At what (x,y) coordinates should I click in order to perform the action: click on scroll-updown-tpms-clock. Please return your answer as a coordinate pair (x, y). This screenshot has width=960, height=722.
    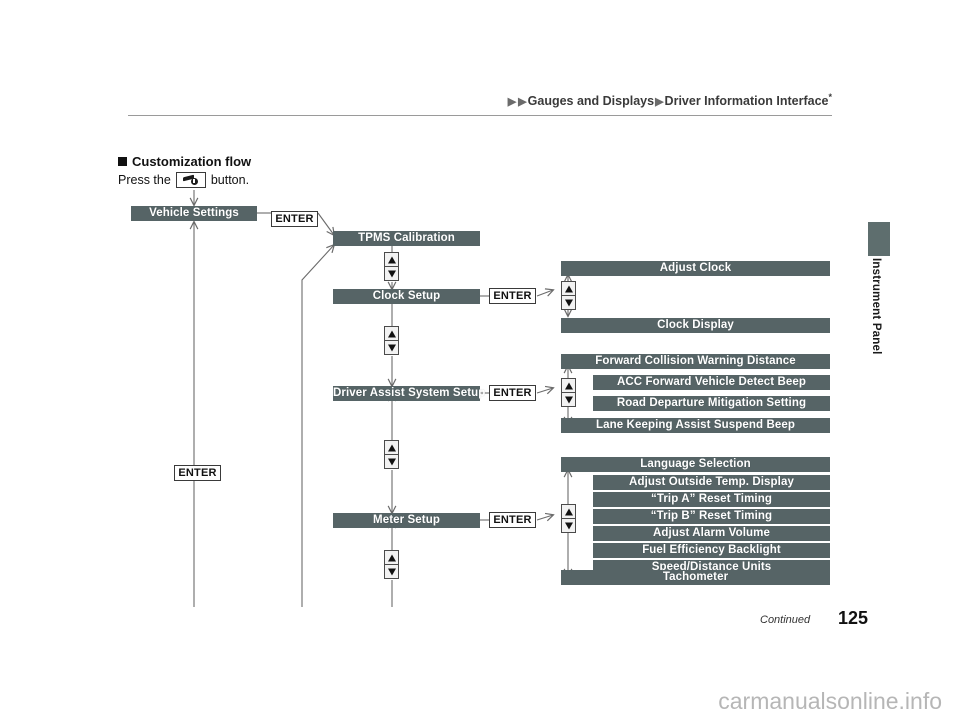
    Looking at the image, I should click on (391, 267).